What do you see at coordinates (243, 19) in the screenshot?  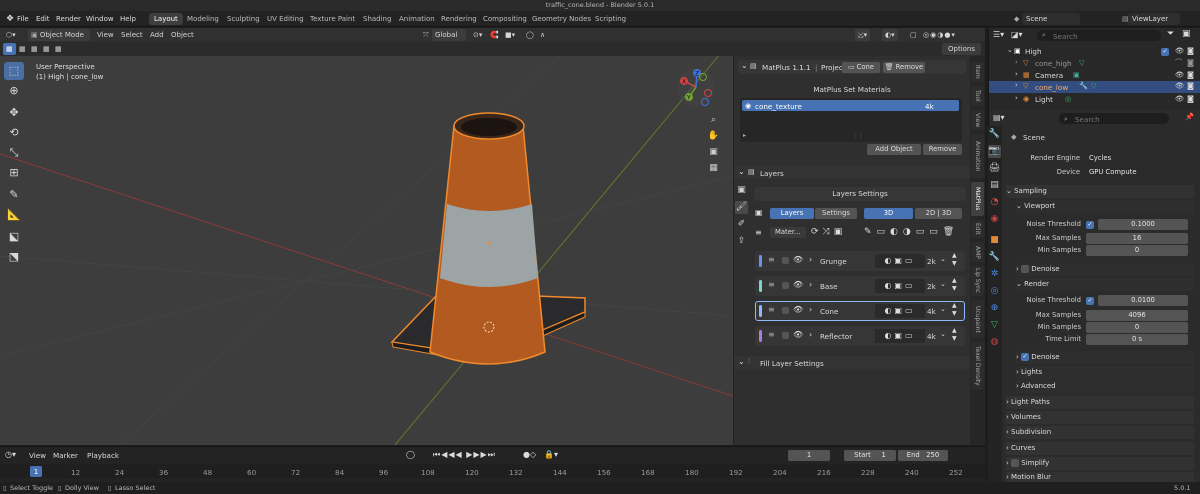 I see `tab-sculpting: Sculpting` at bounding box center [243, 19].